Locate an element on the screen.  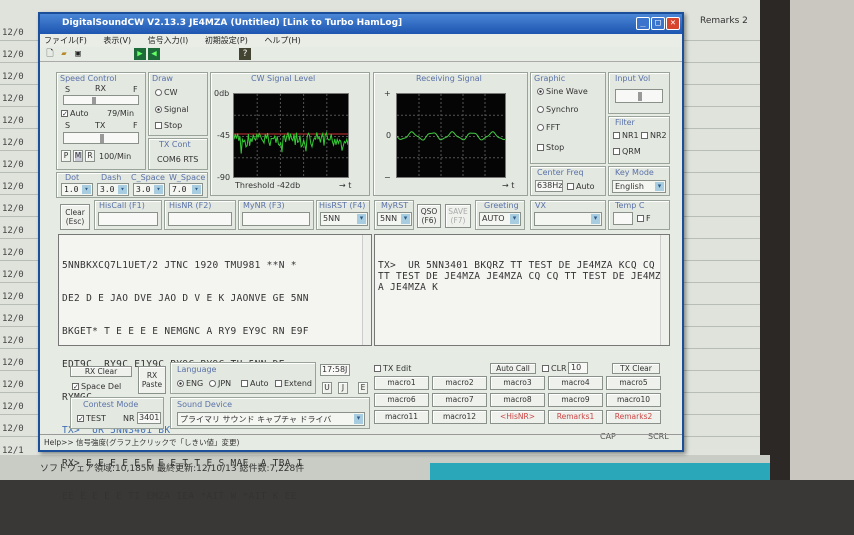
eng-radio: ENG is located at coordinates (190, 383).